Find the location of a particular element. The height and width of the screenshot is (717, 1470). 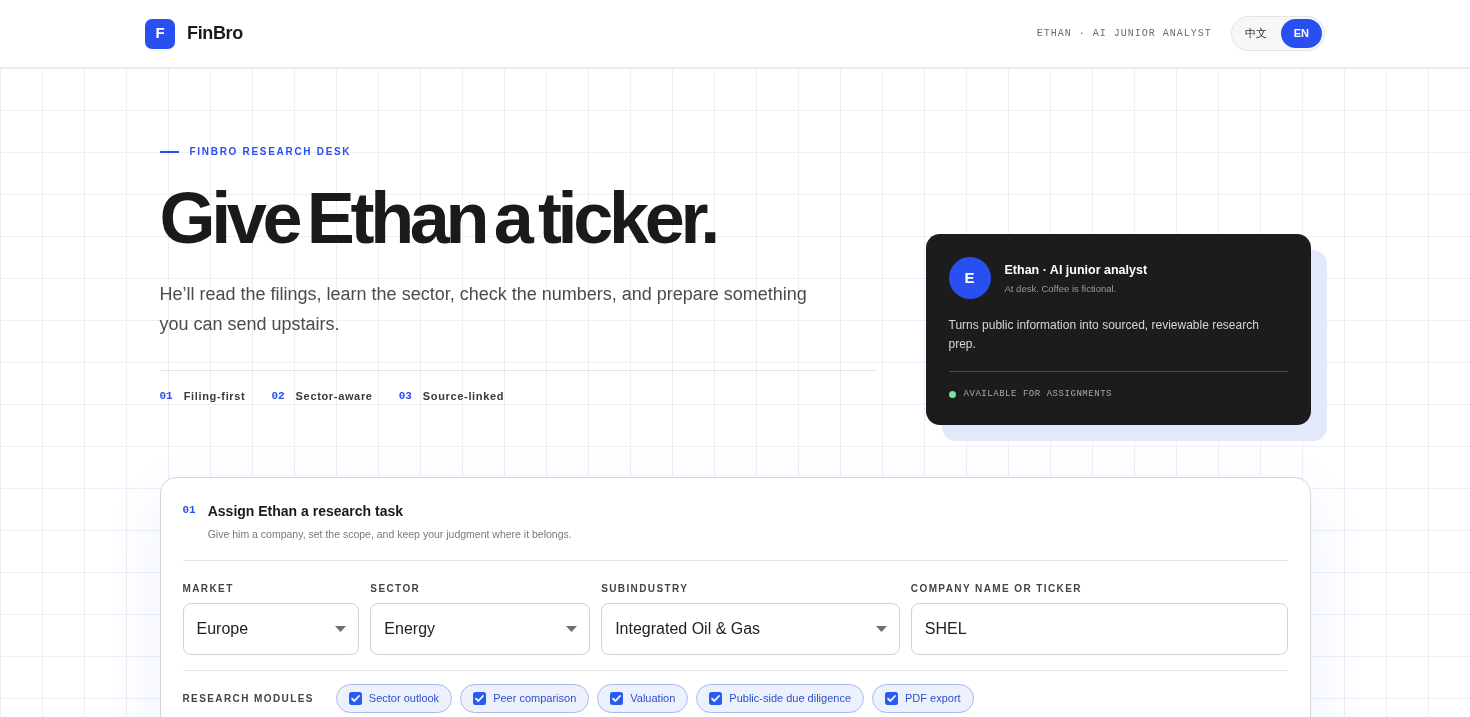

dropdown: Europe is located at coordinates (271, 629).